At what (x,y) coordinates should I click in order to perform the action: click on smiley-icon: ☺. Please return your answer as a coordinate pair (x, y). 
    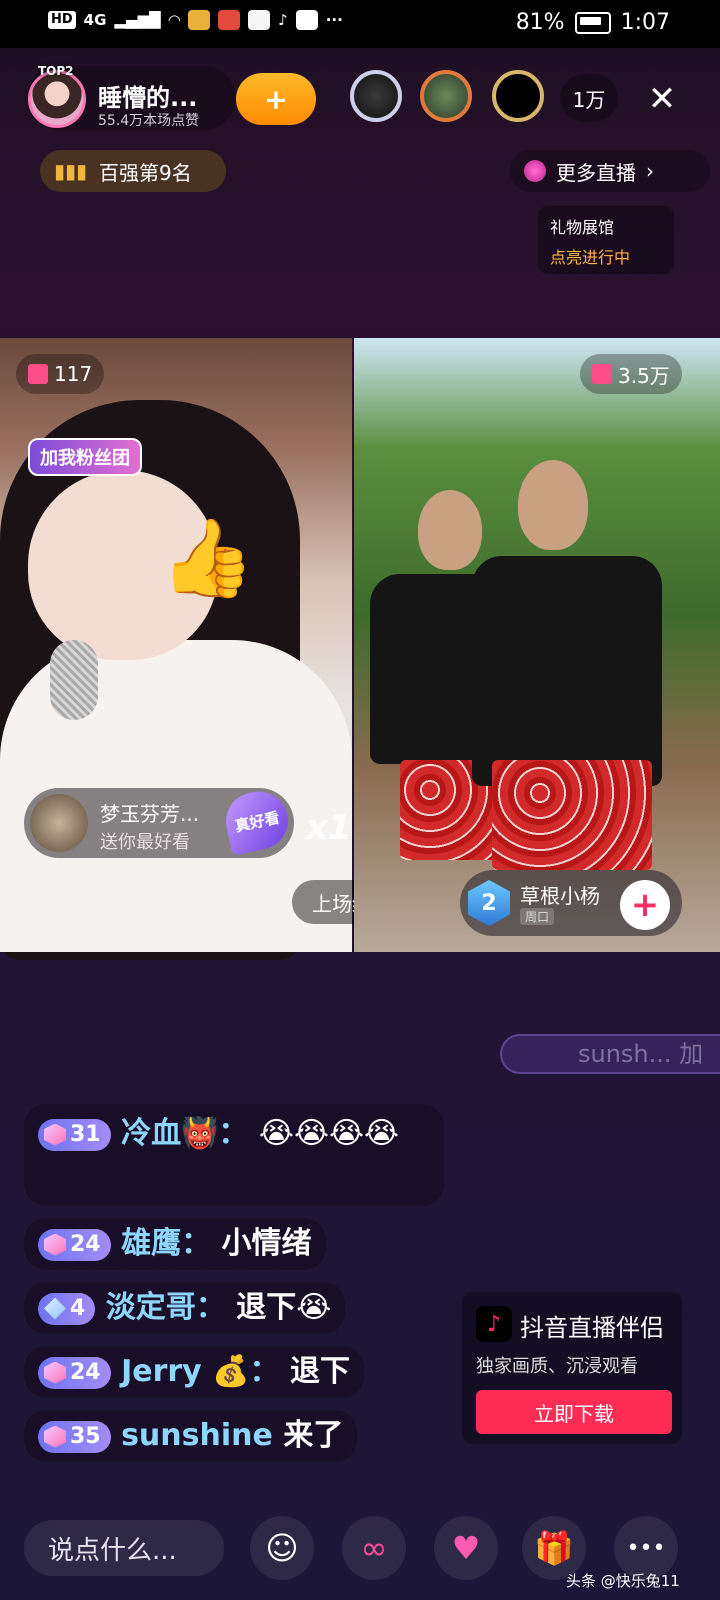
    Looking at the image, I should click on (282, 1548).